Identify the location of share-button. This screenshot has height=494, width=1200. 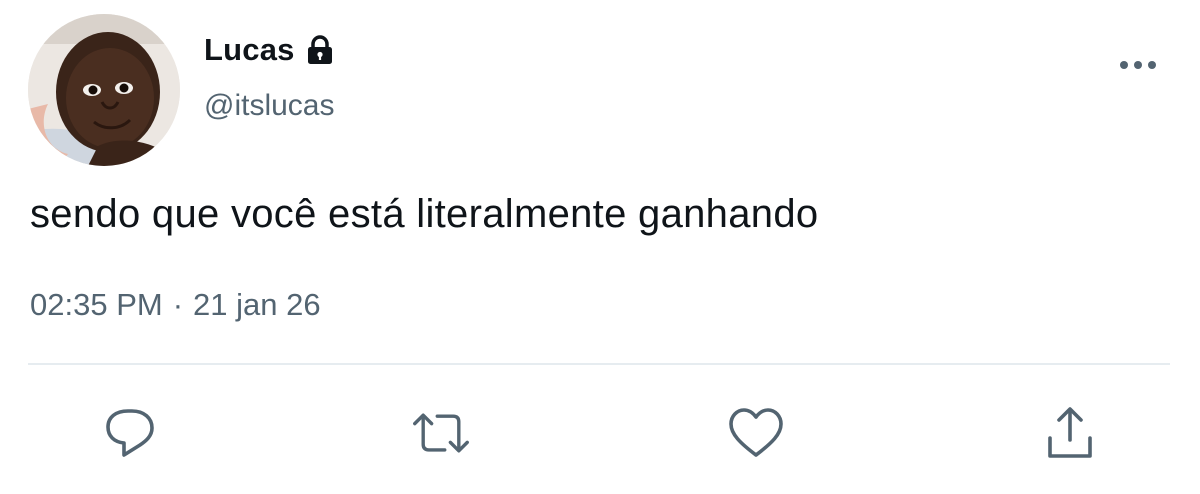
(1070, 433).